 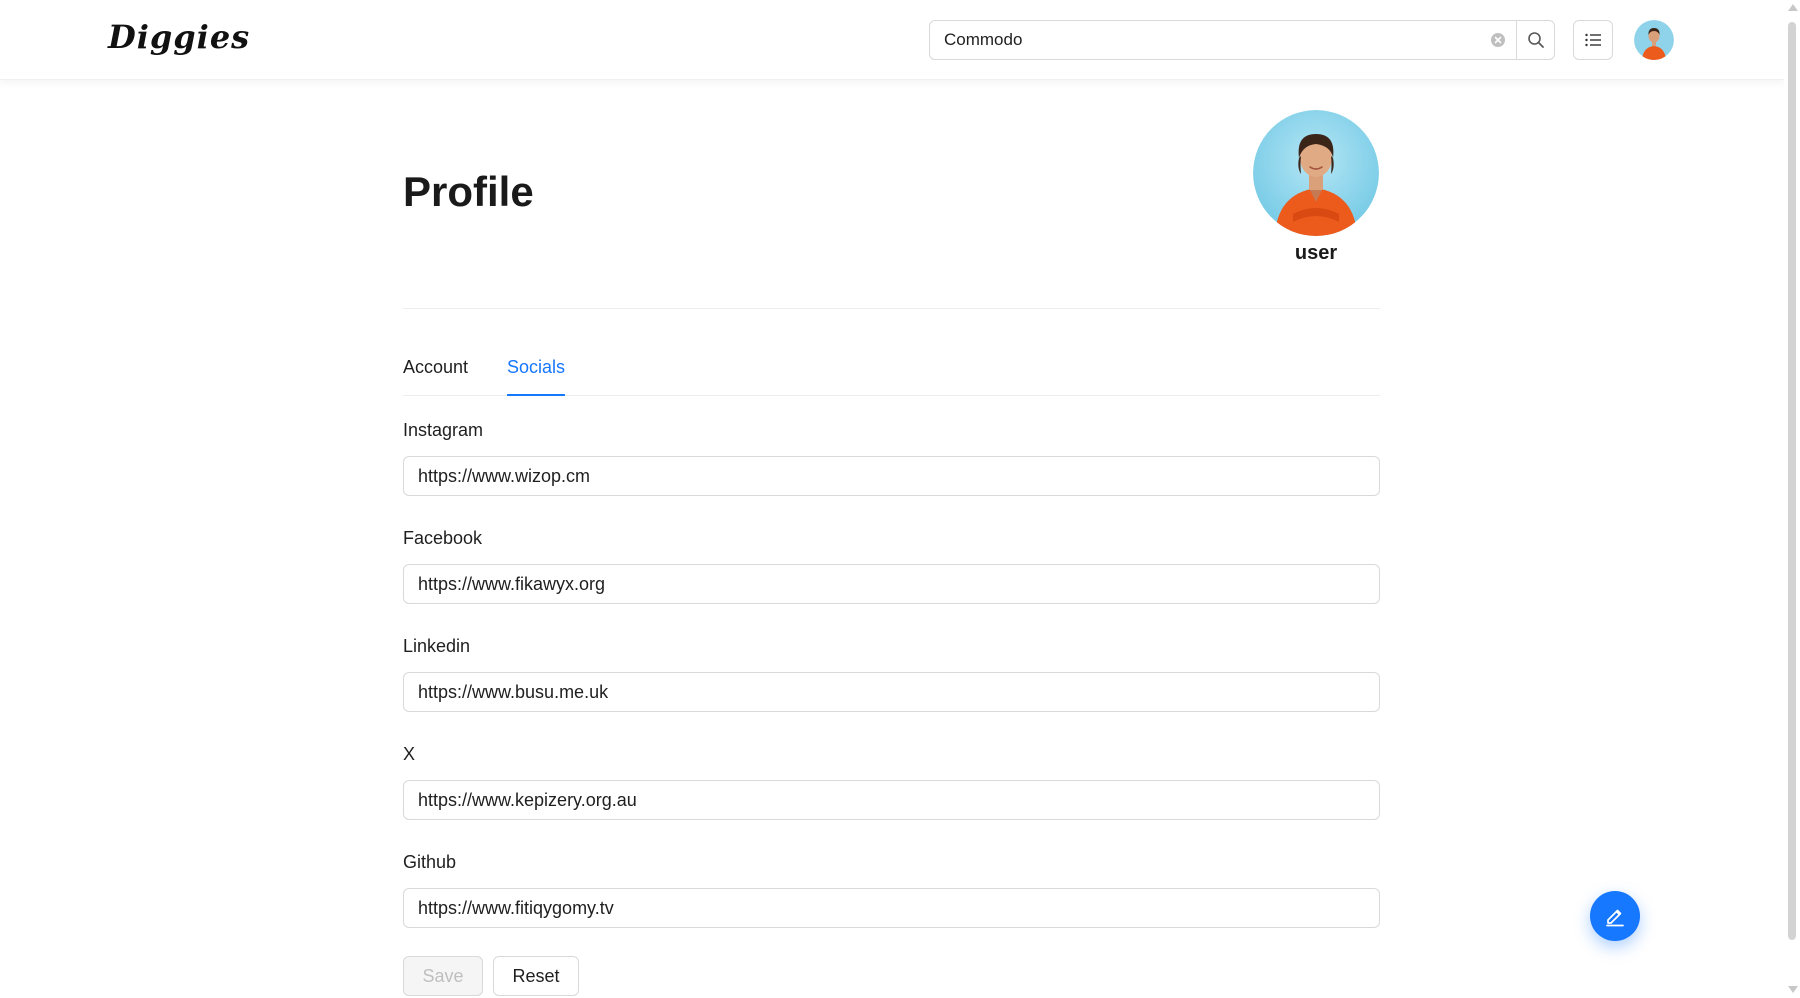 What do you see at coordinates (468, 191) in the screenshot?
I see `page-title: Profile` at bounding box center [468, 191].